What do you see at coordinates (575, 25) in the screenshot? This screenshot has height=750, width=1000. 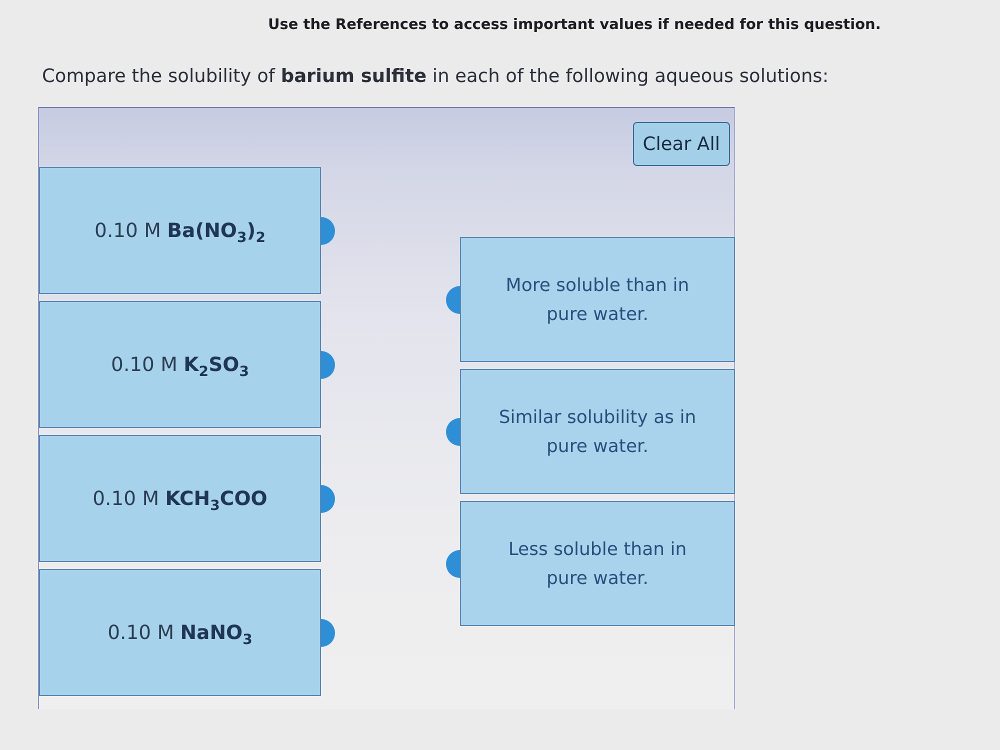 I see `references-notice: Use the References to access important values if needed for this question.` at bounding box center [575, 25].